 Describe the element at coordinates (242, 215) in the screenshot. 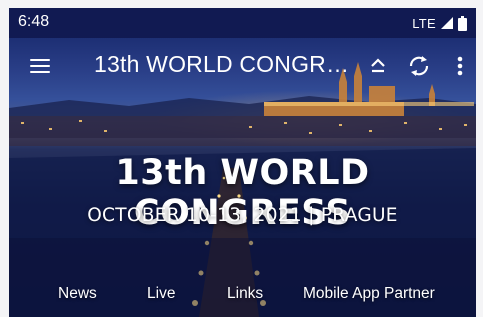

I see `hero-subtitle: OCTOBER 10-13, 2021 | PRAGUE` at that location.